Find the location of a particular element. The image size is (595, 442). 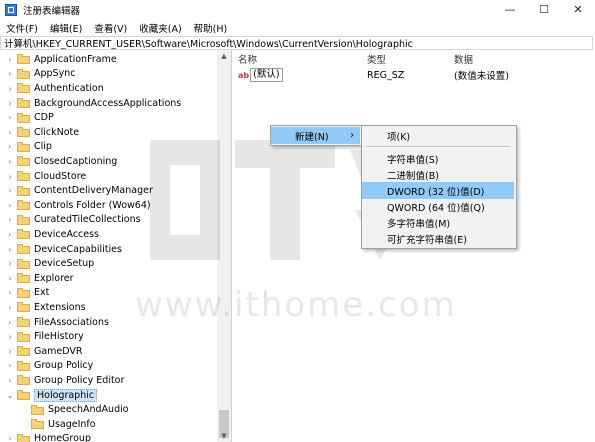

tree-item-label: DeviceAccess is located at coordinates (67, 234).